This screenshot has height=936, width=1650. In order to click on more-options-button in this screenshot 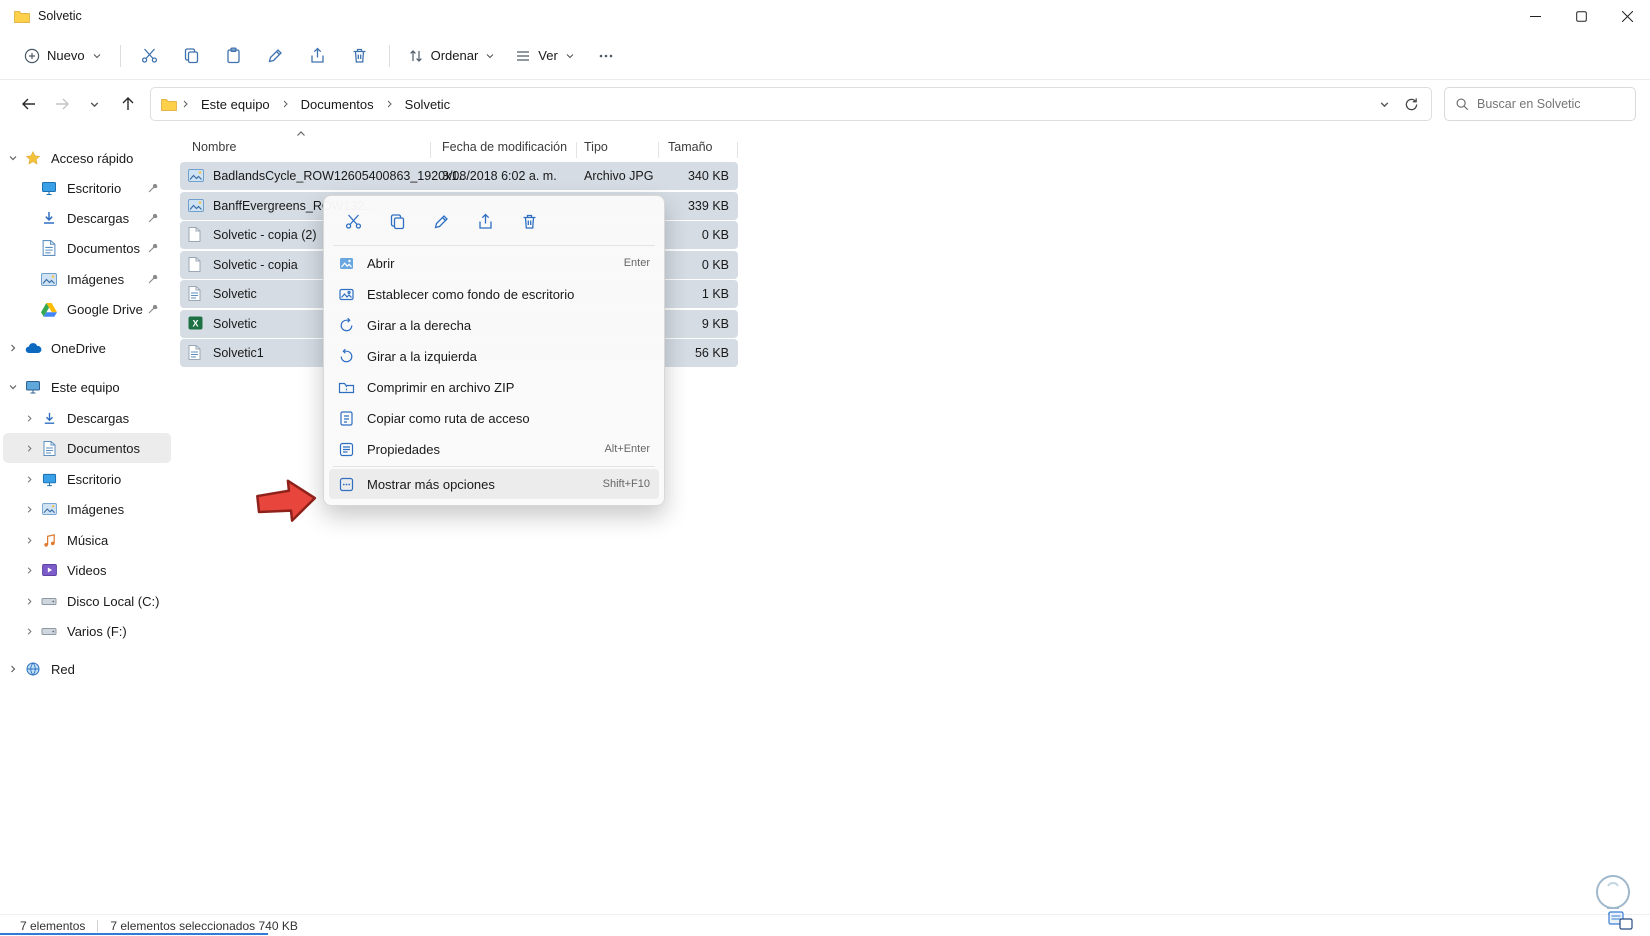, I will do `click(606, 56)`.